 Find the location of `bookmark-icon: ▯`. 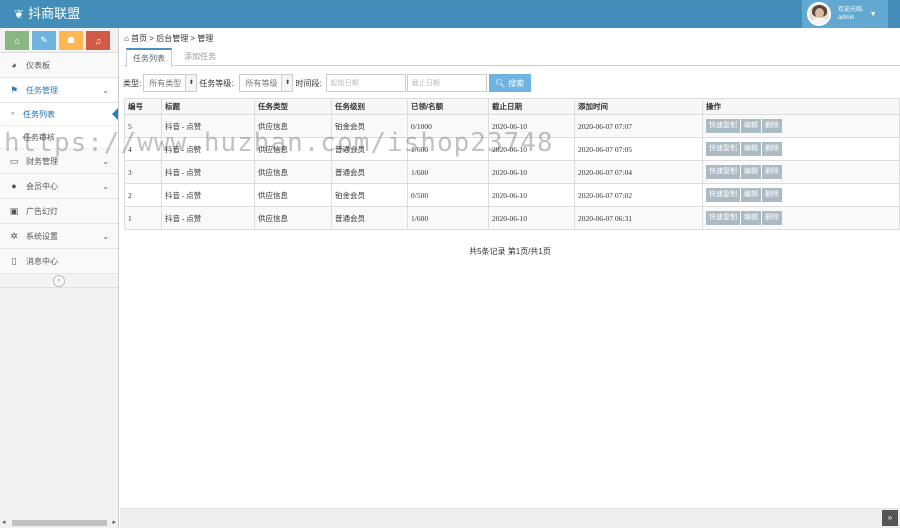

bookmark-icon: ▯ is located at coordinates (14, 260).